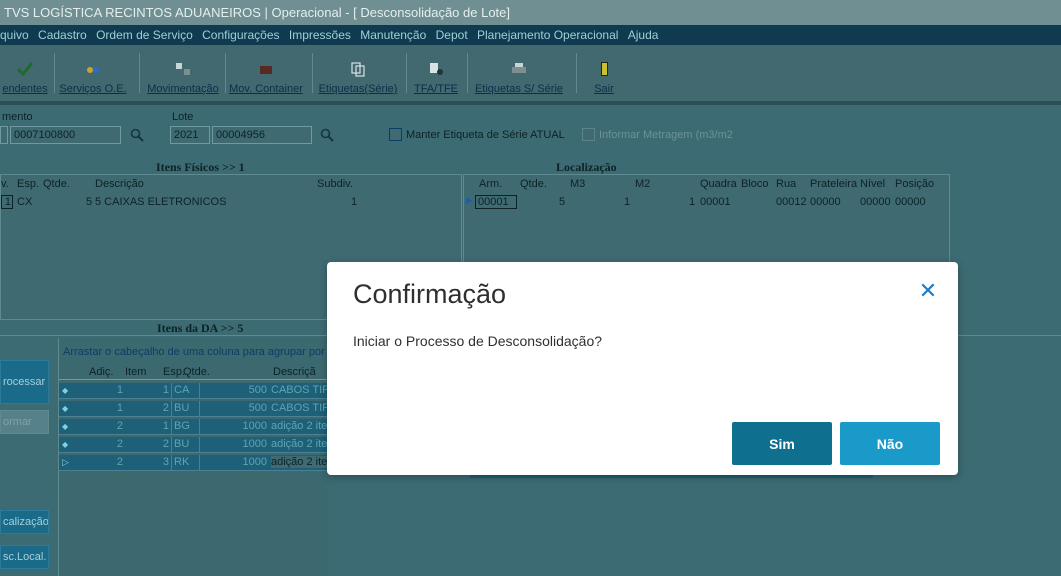 The width and height of the screenshot is (1061, 576). I want to click on posicao-cell: 00000, so click(910, 202).